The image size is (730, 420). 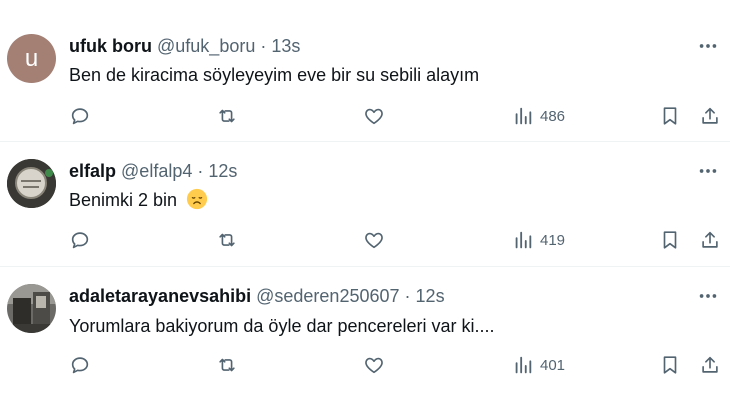 I want to click on avatar-letter: u, so click(x=31, y=58).